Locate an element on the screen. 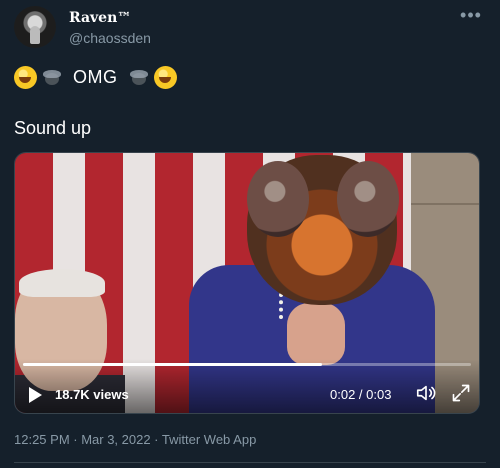  more-options-button: ••• is located at coordinates (471, 17).